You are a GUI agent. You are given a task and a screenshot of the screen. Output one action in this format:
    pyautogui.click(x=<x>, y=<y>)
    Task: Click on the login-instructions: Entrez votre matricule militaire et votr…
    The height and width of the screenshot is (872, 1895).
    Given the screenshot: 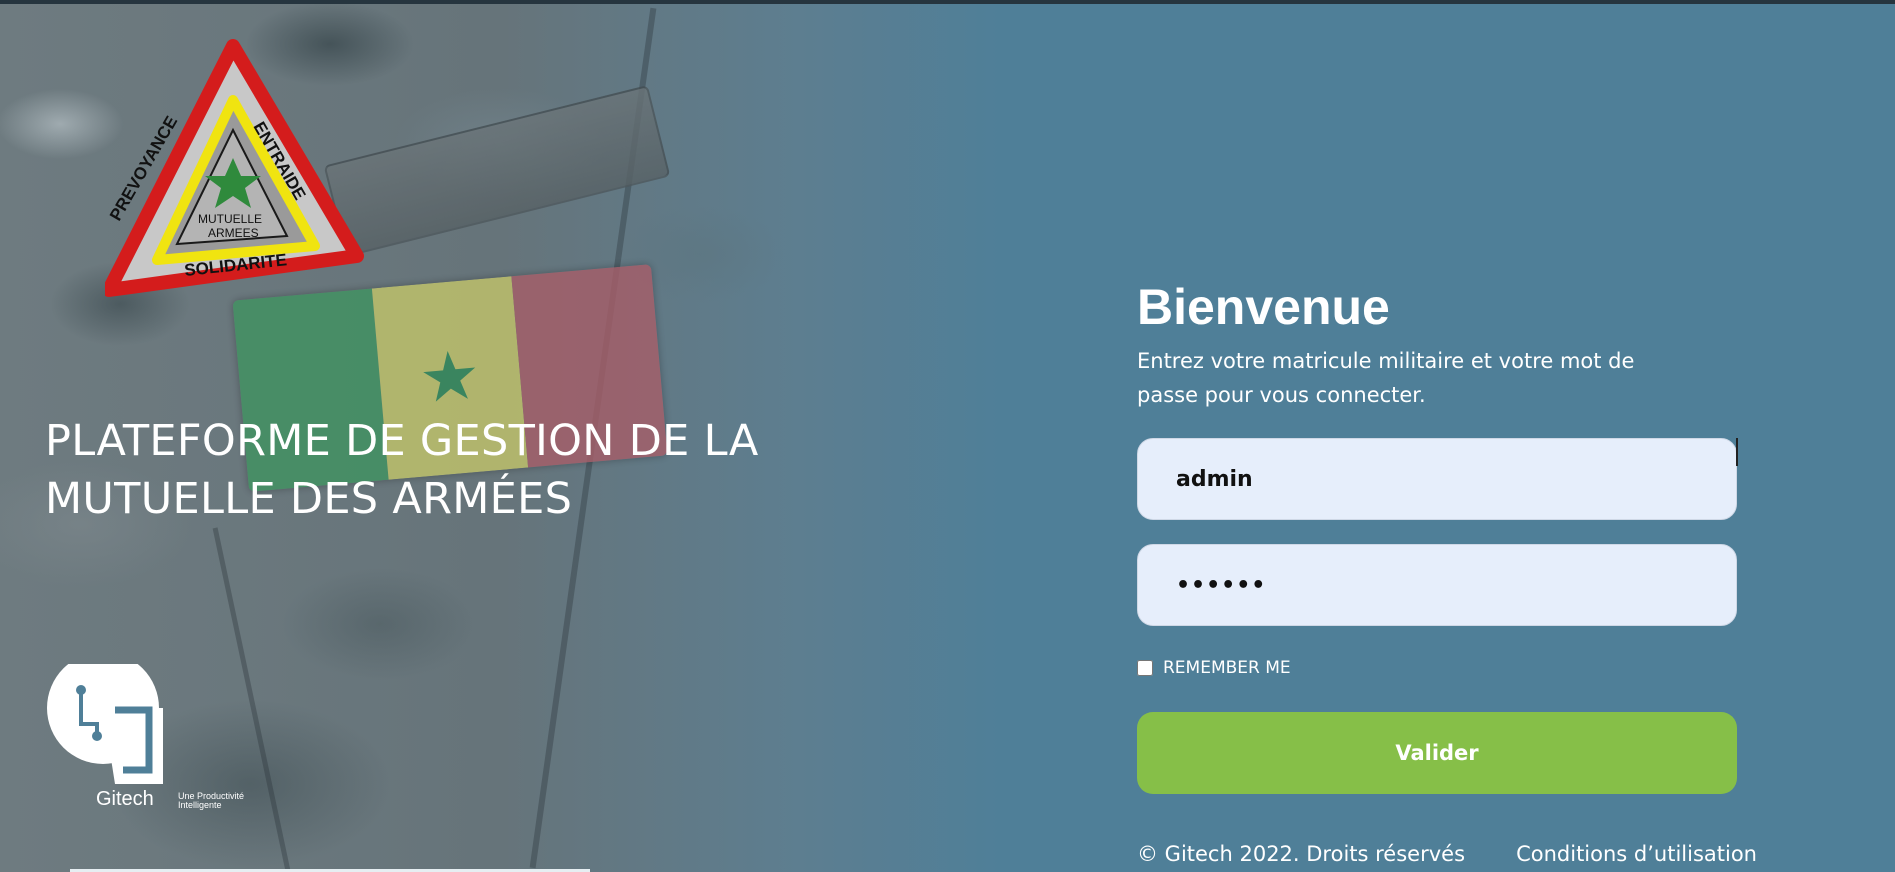 What is the action you would take?
    pyautogui.click(x=1386, y=378)
    